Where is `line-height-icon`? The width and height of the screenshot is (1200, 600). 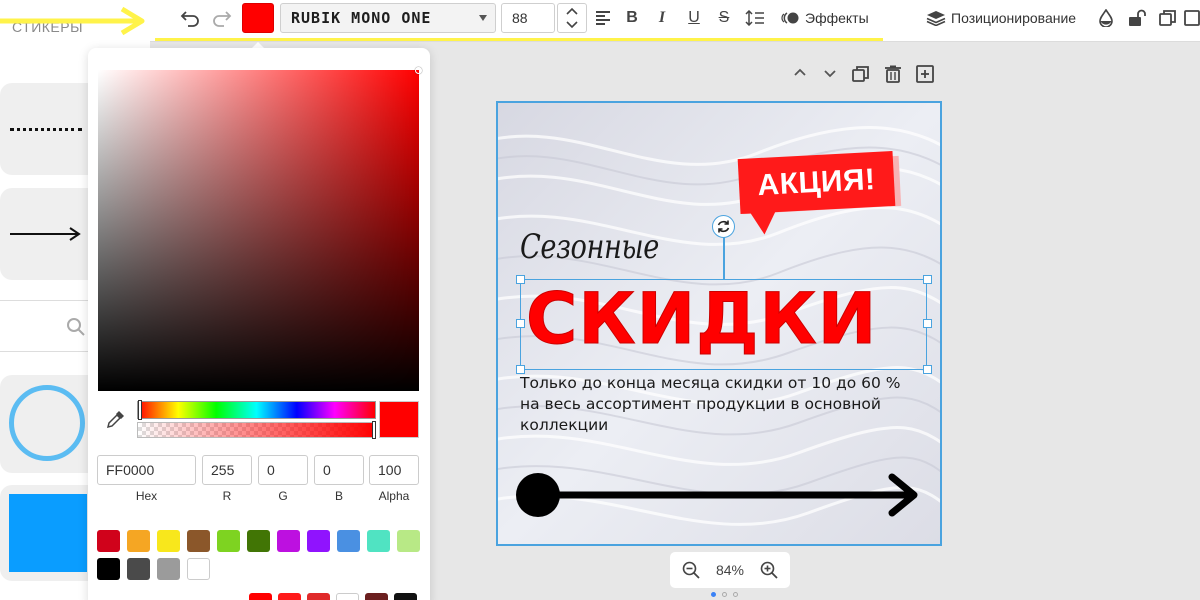
line-height-icon is located at coordinates (754, 18).